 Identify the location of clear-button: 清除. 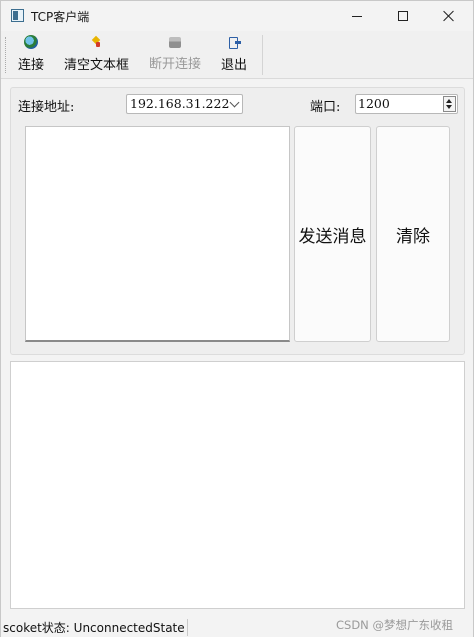
(413, 234).